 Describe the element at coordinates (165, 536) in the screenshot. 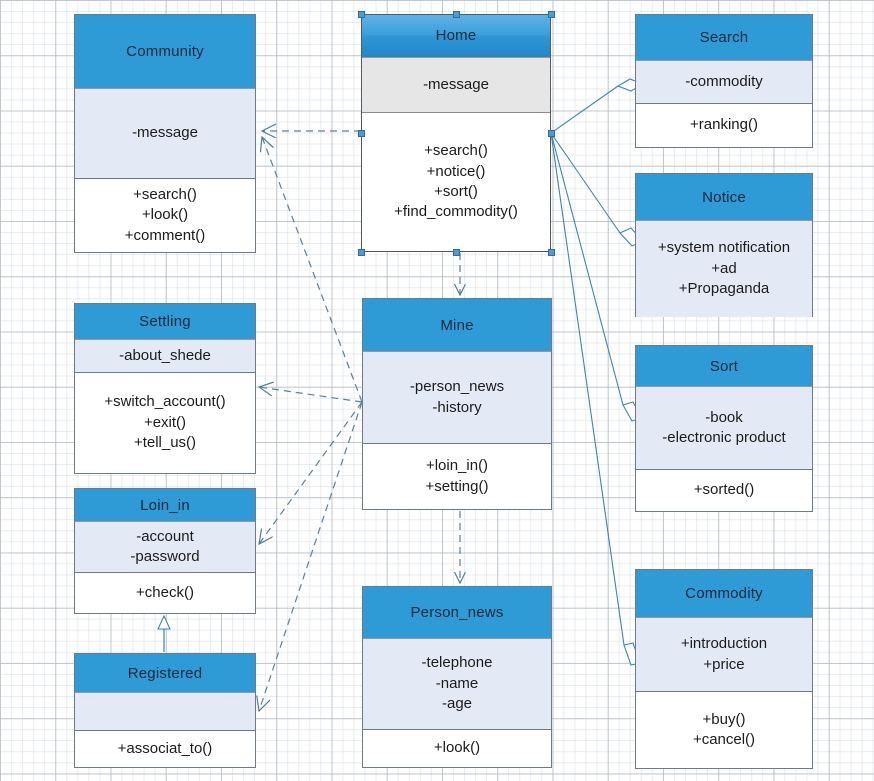

I see `attribute-row: -account` at that location.